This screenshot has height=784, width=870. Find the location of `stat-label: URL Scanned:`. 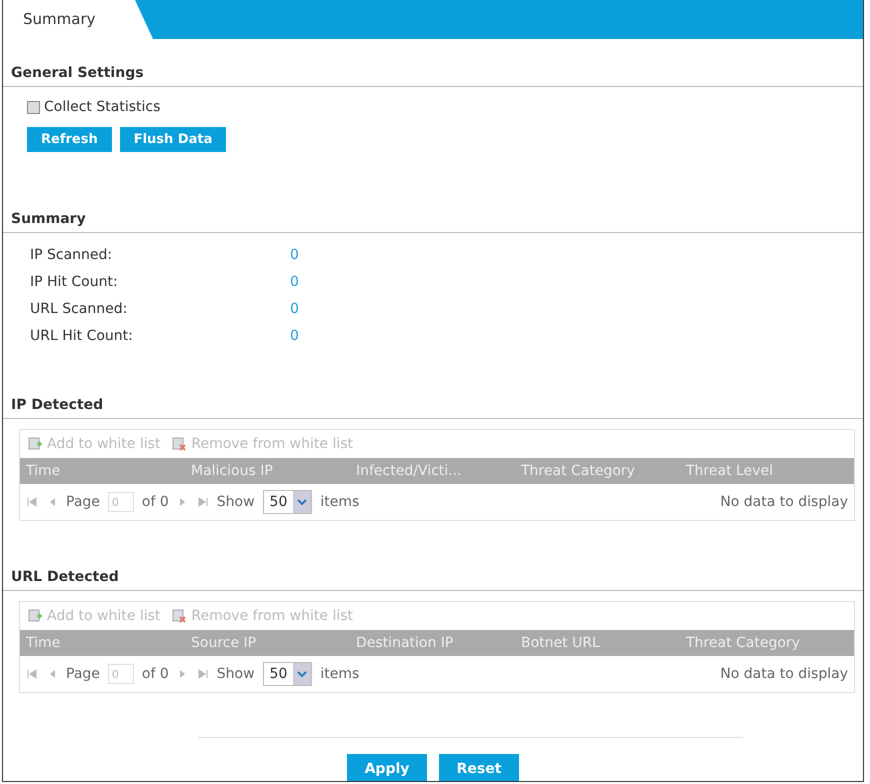

stat-label: URL Scanned: is located at coordinates (79, 308).